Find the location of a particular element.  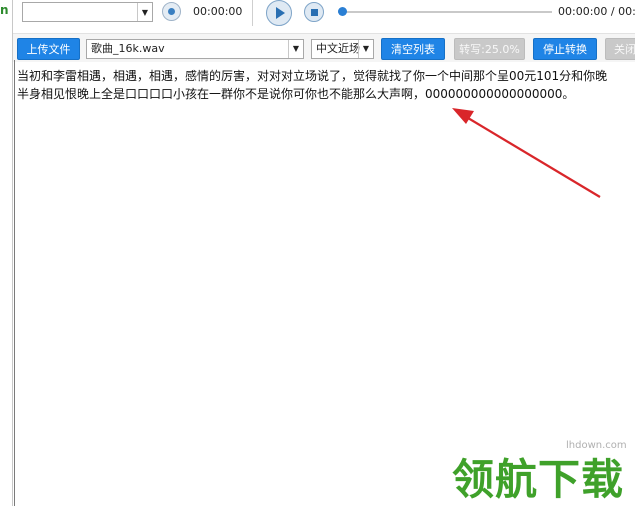

watermark-logo: 领航下载 is located at coordinates (538, 479).